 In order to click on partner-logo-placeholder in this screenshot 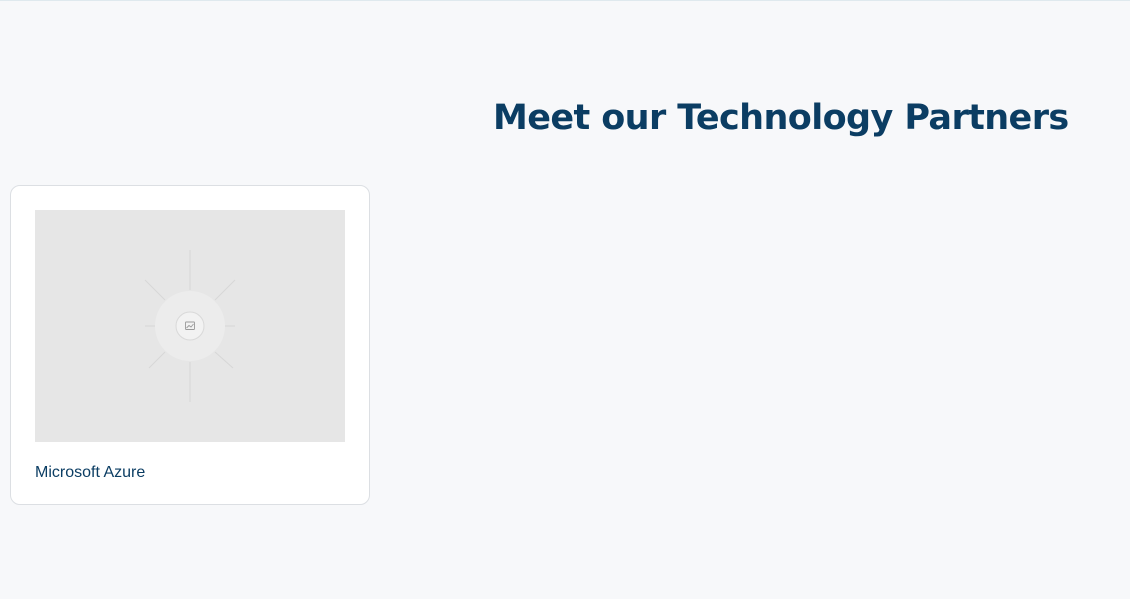, I will do `click(190, 326)`.